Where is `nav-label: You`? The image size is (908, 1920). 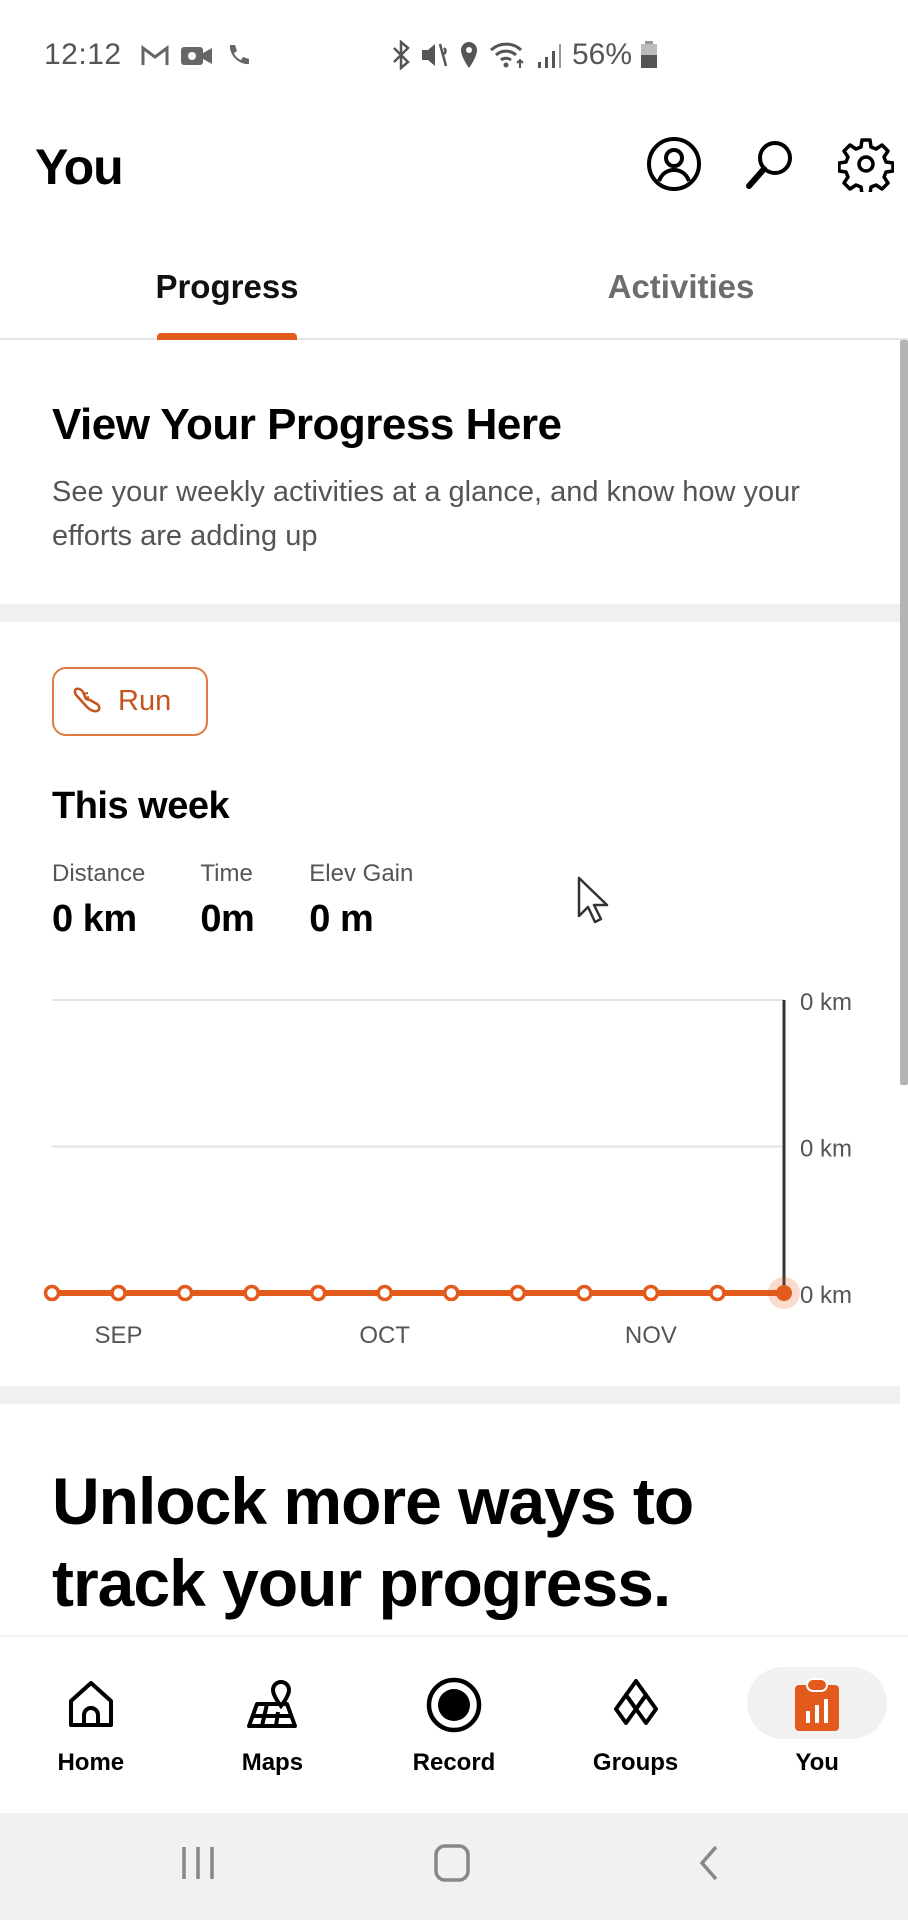 nav-label: You is located at coordinates (817, 1762).